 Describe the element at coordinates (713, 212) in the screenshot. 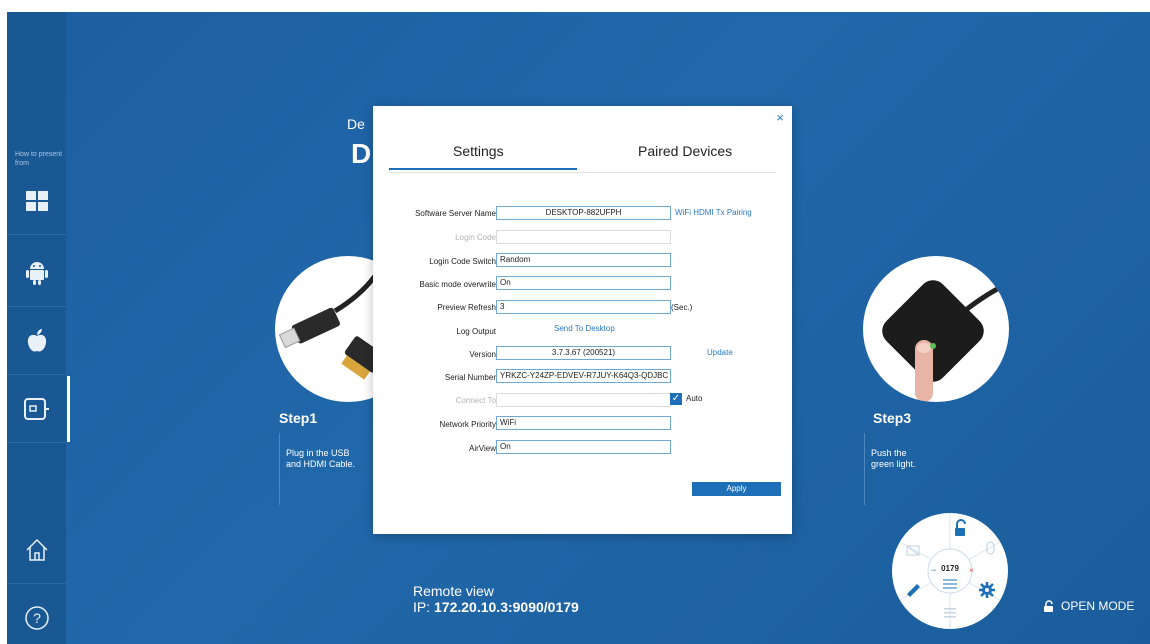

I see `wifi-pairing-link: WiFi HDMI Tx Pairing` at that location.